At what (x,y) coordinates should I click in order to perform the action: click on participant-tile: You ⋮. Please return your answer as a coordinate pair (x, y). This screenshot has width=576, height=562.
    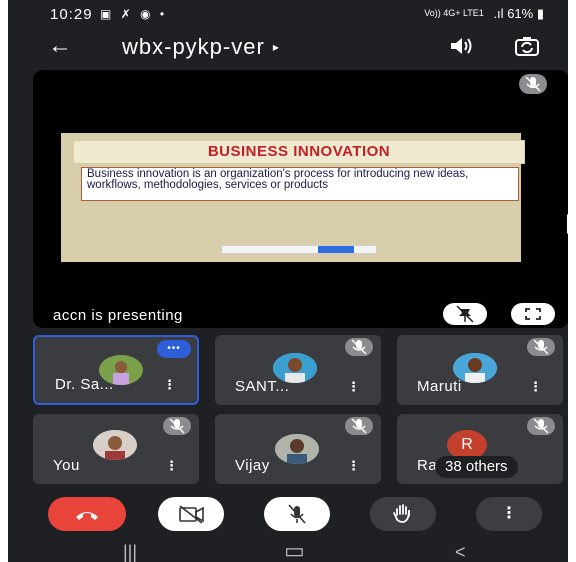
    Looking at the image, I should click on (116, 449).